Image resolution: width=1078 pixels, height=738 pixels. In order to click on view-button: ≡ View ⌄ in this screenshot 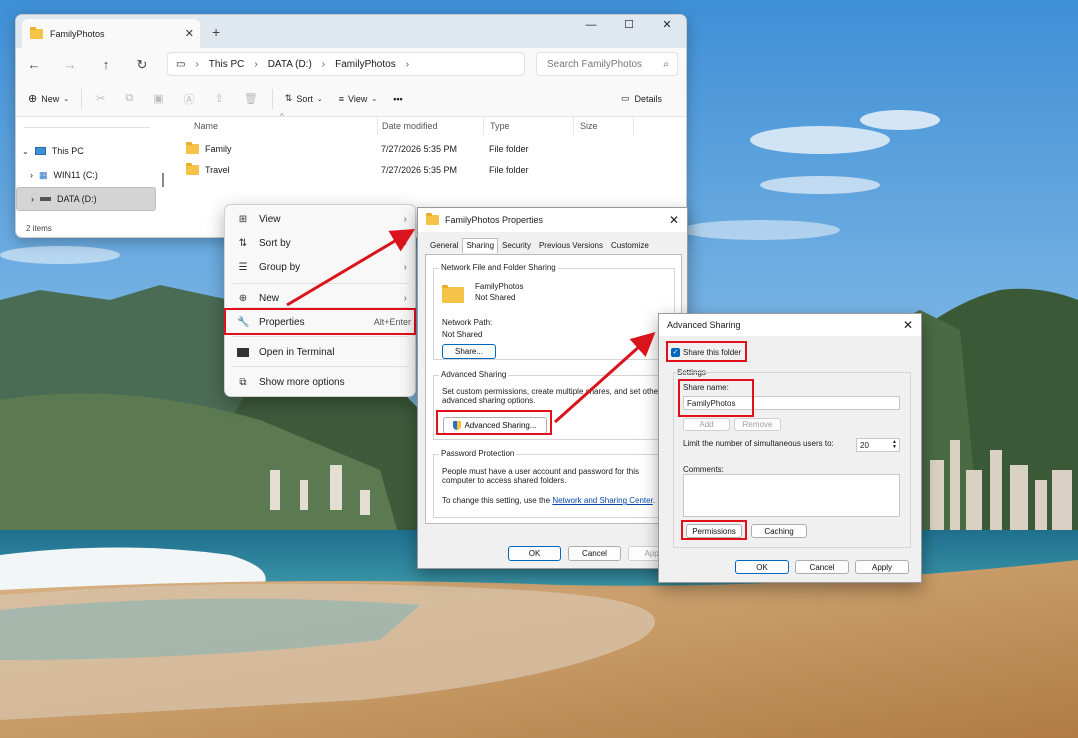, I will do `click(358, 99)`.